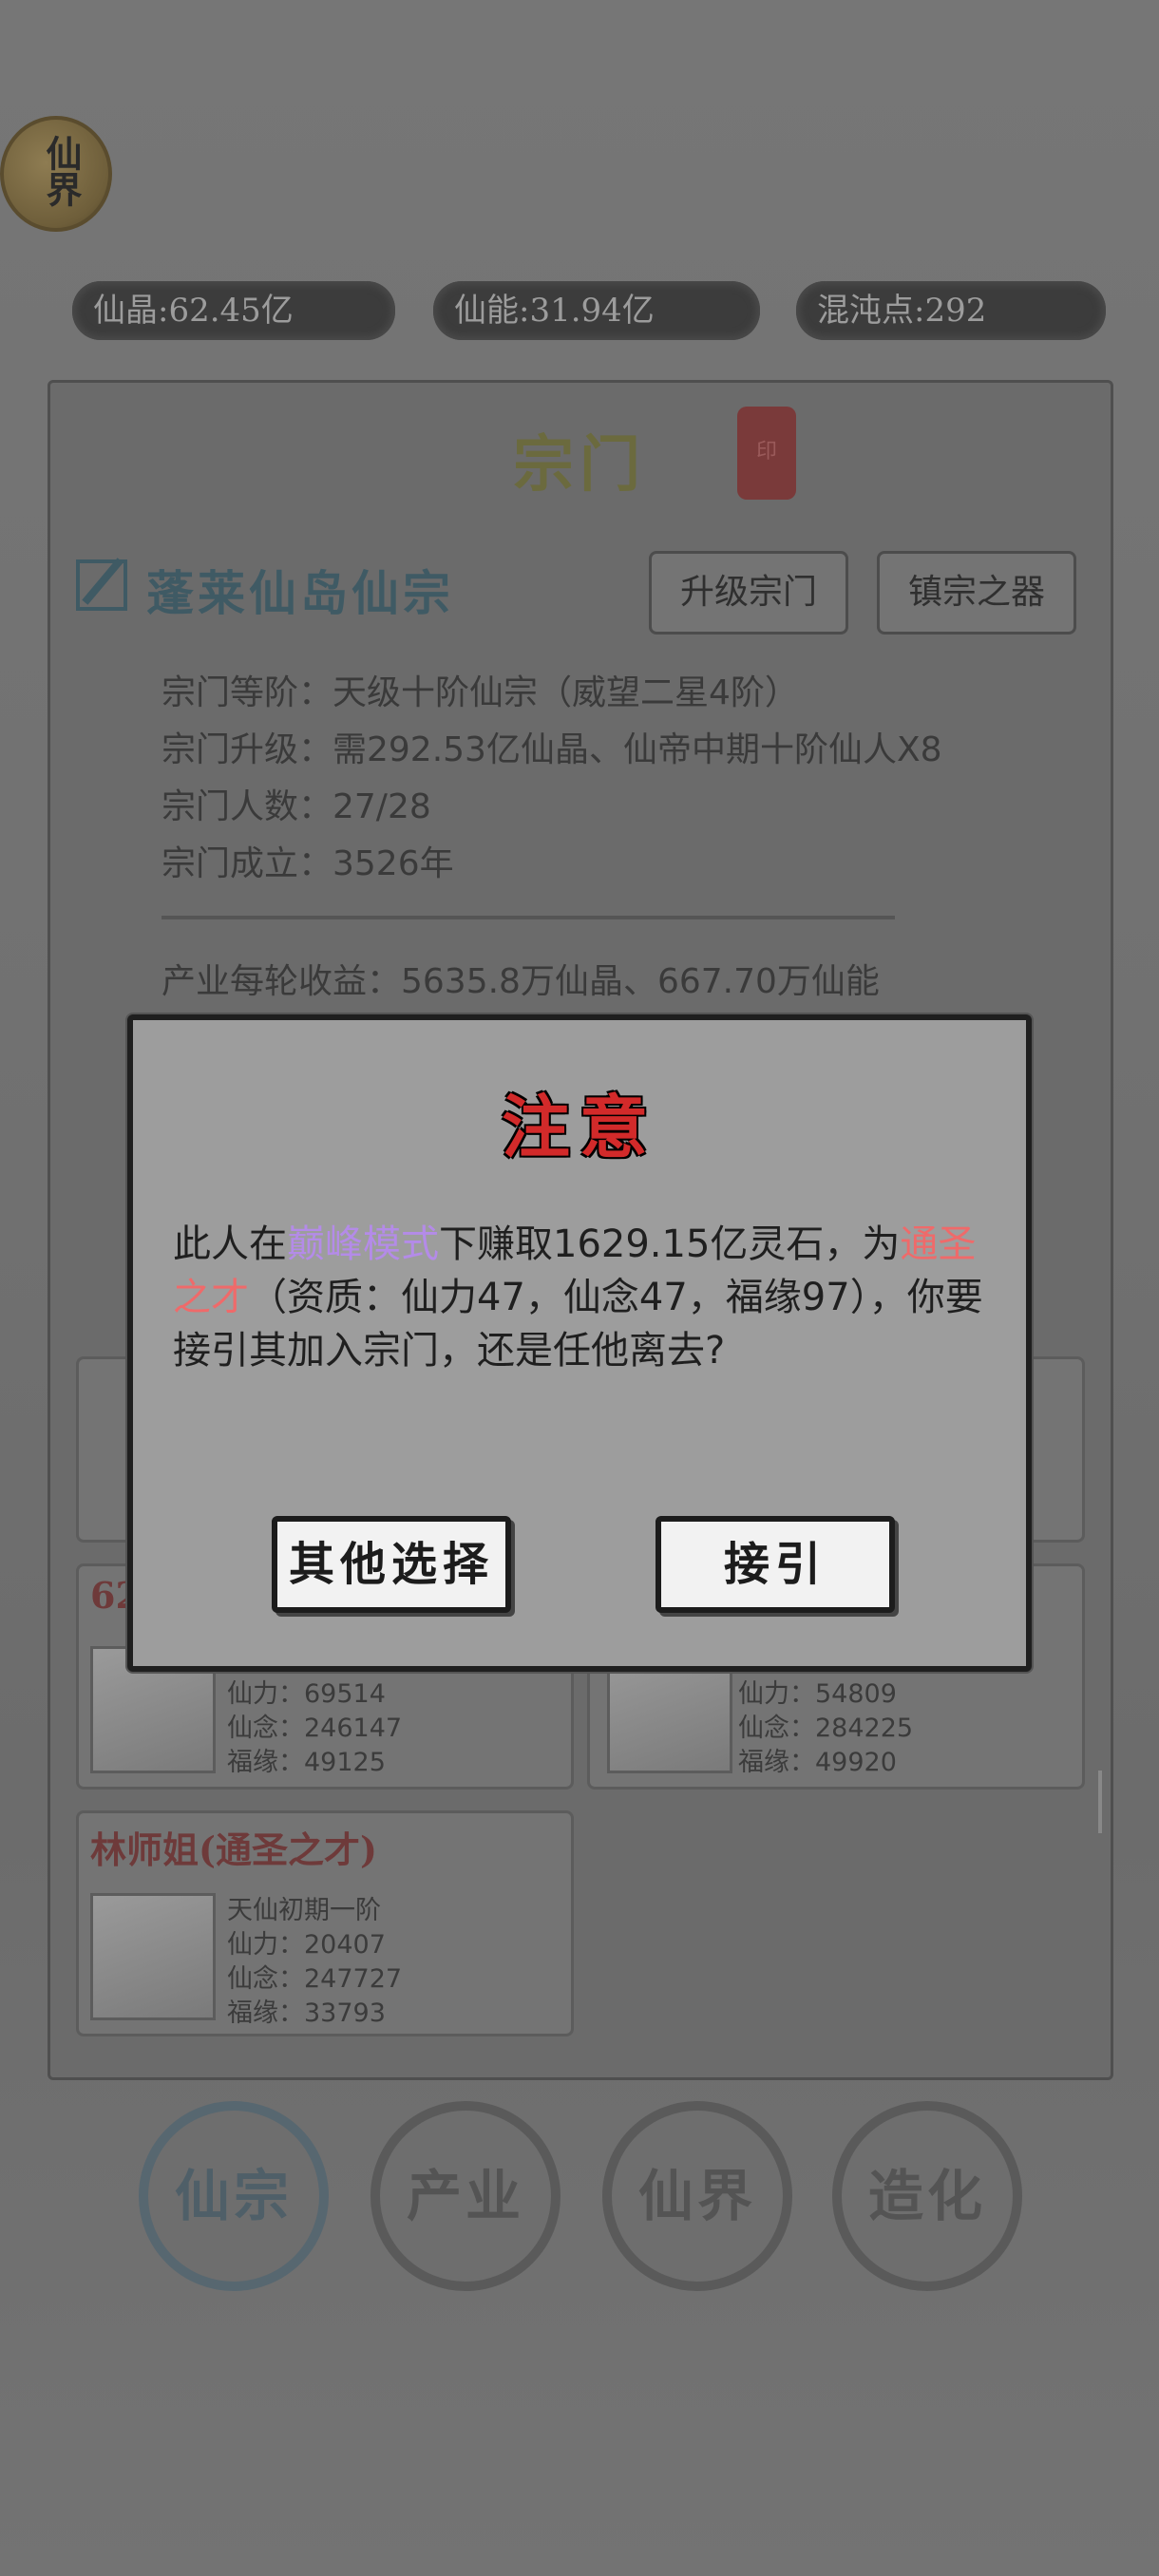  I want to click on income-line: 产业每轮收益：5635.8万仙晶、667.70万仙能, so click(521, 981).